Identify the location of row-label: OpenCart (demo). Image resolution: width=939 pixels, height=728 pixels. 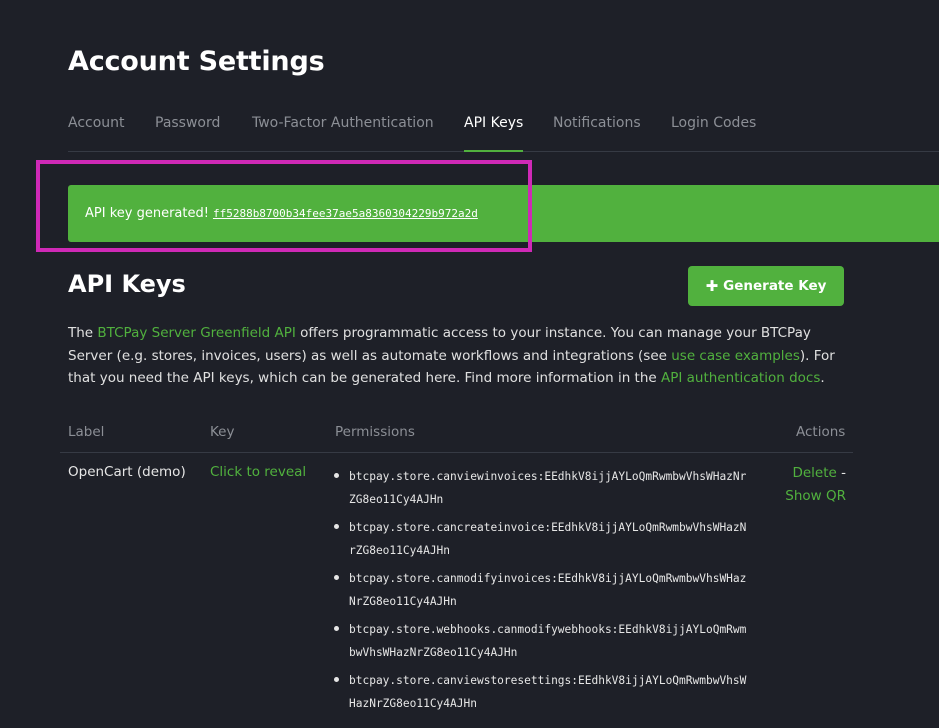
(127, 472).